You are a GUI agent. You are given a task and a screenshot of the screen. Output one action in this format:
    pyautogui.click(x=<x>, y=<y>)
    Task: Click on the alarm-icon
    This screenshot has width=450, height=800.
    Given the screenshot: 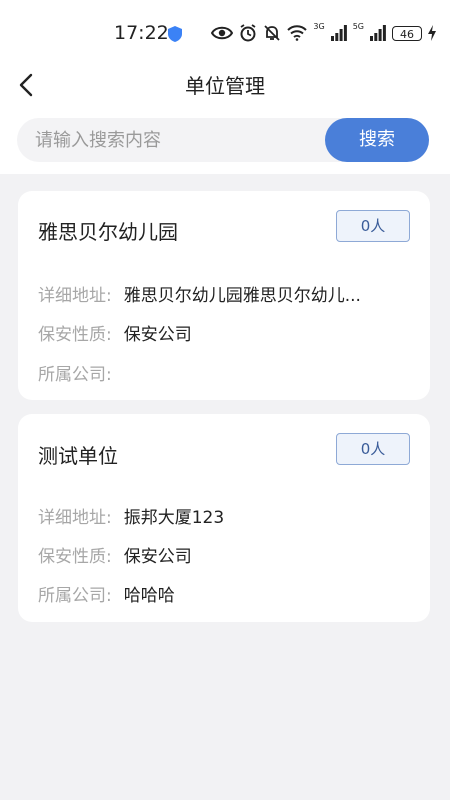 What is the action you would take?
    pyautogui.click(x=248, y=33)
    